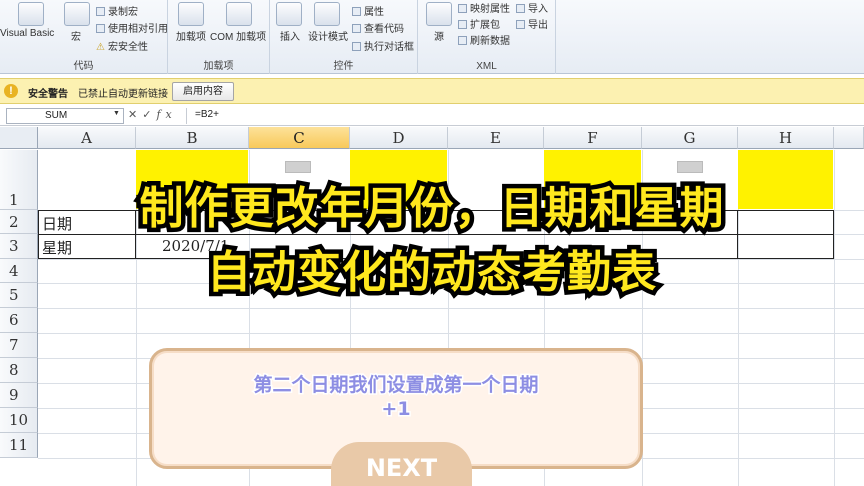 The image size is (864, 486). I want to click on confirm-icon: ✓, so click(149, 115).